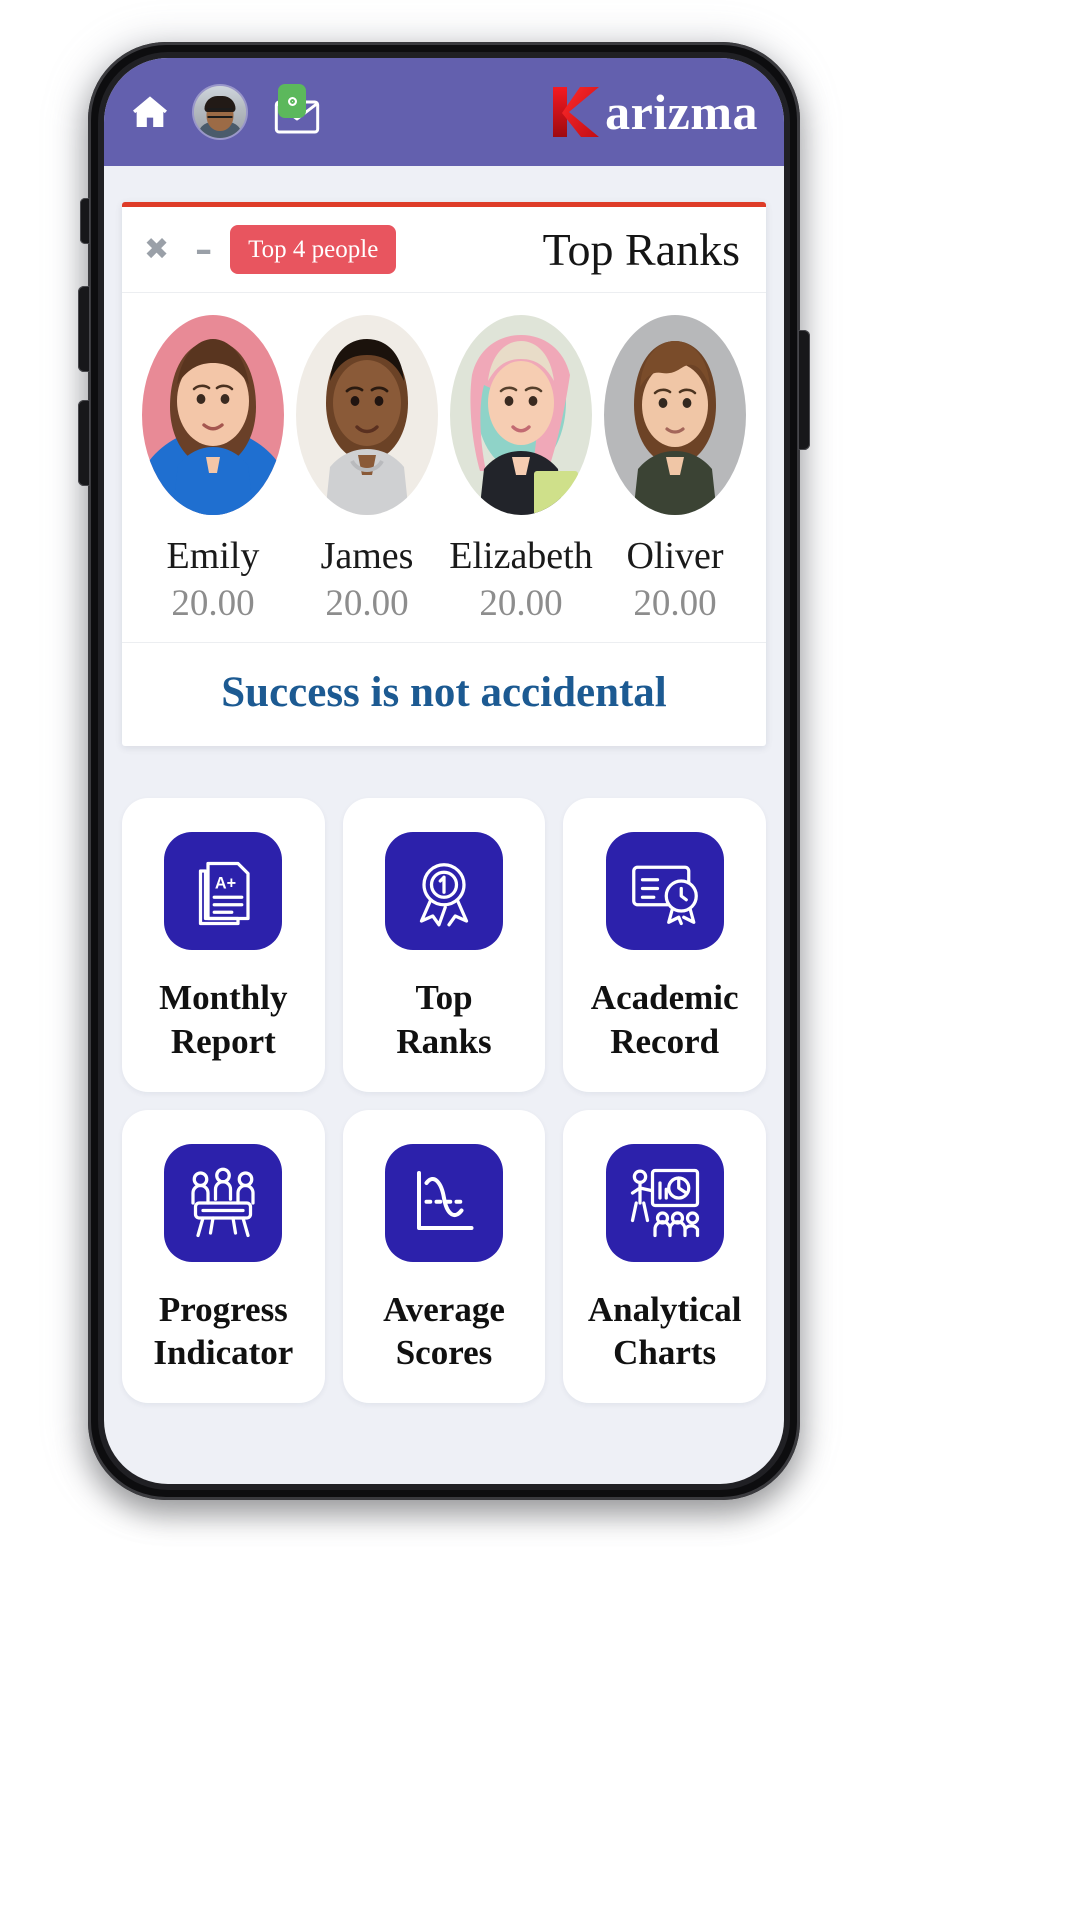 Image resolution: width=1080 pixels, height=1920 pixels. I want to click on tile-average-scores: Average Scores, so click(444, 1256).